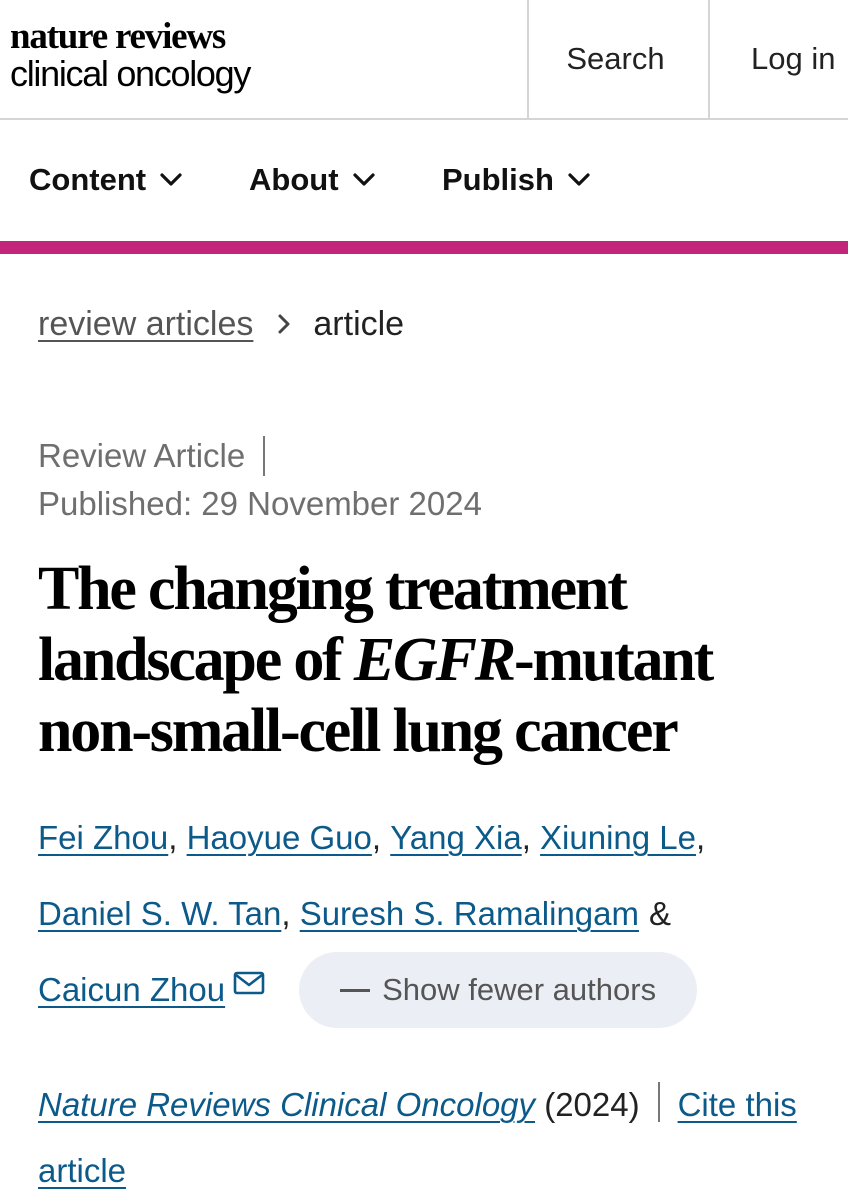 The width and height of the screenshot is (848, 1204). What do you see at coordinates (260, 503) in the screenshot?
I see `published-date: Published: 29 November 2024` at bounding box center [260, 503].